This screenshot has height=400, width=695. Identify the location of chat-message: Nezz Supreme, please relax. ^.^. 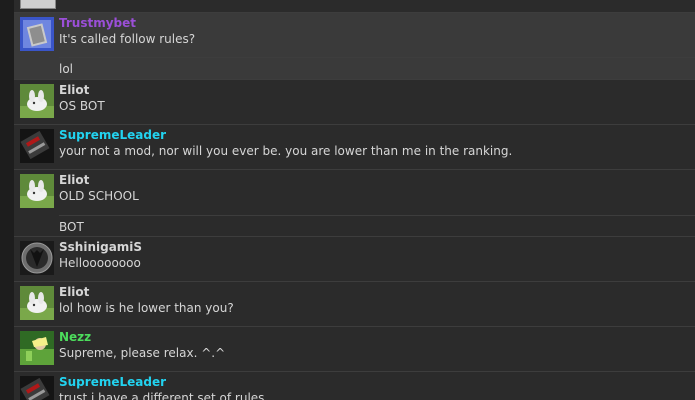
(354, 348).